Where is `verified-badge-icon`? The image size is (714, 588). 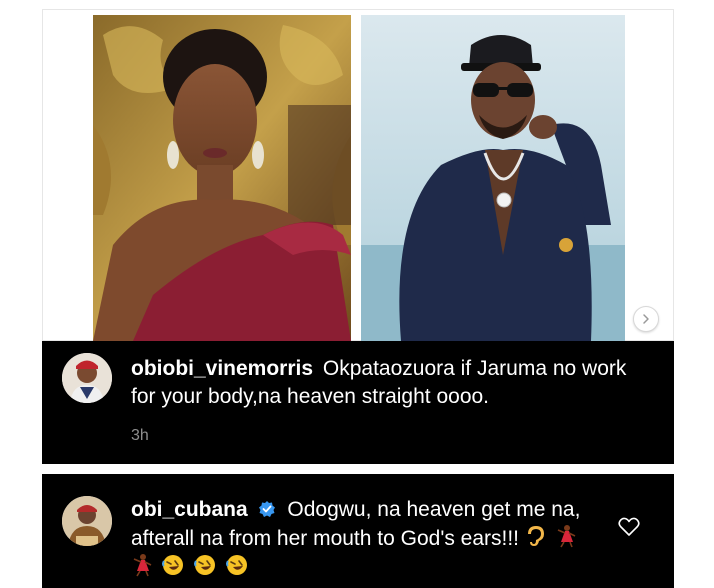
verified-badge-icon is located at coordinates (266, 509).